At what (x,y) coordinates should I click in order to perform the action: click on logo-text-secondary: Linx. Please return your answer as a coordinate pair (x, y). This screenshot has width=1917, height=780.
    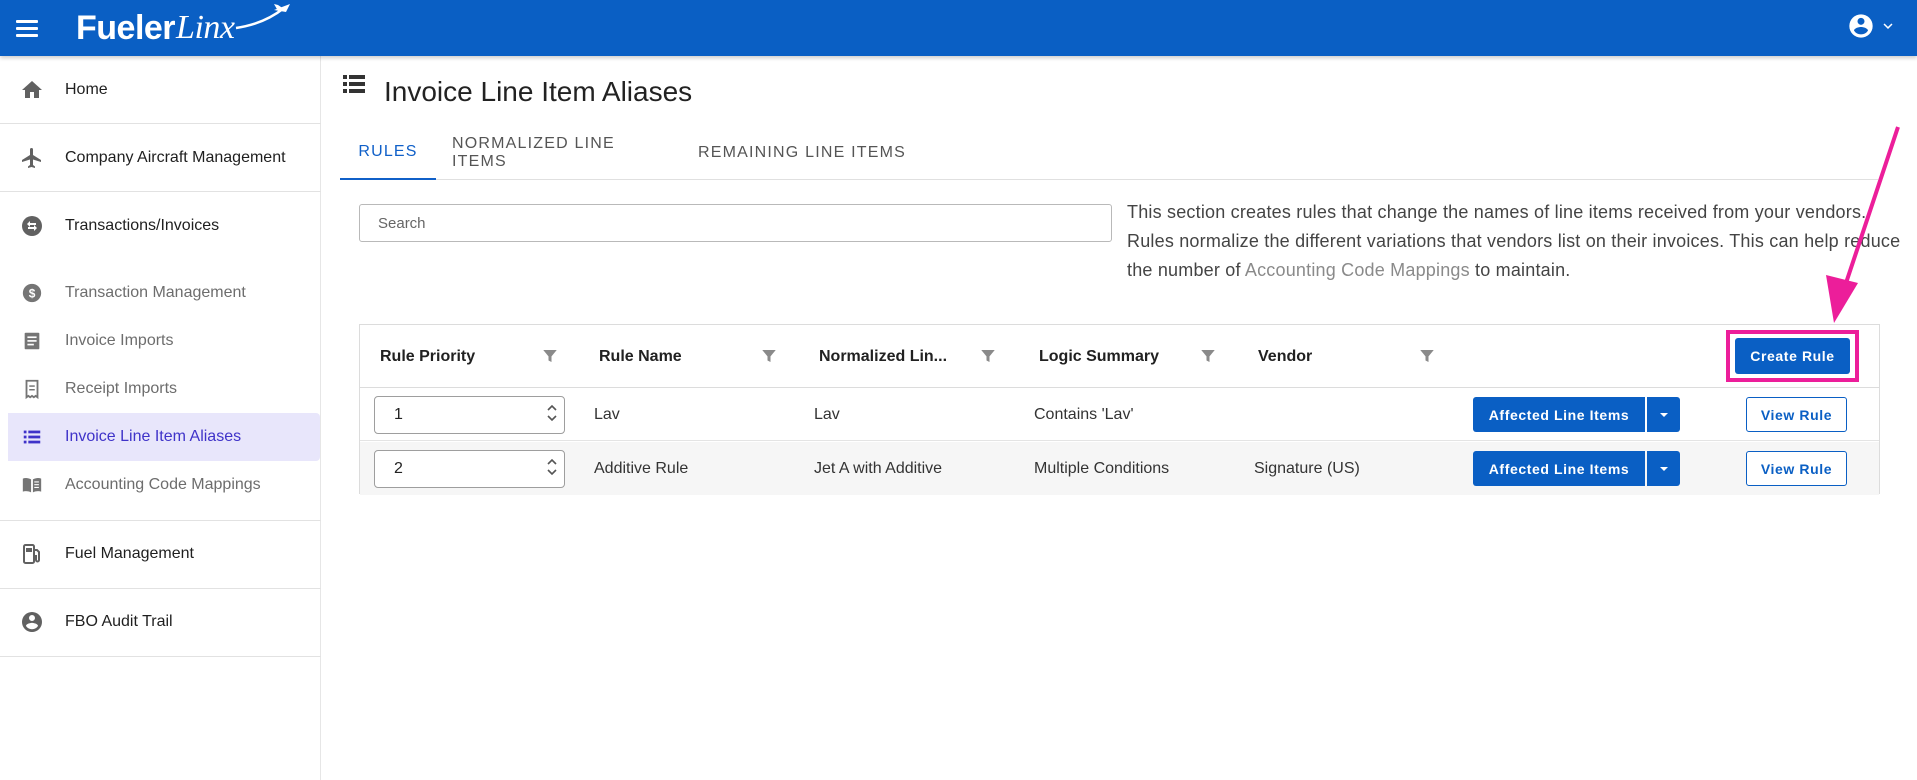
    Looking at the image, I should click on (205, 27).